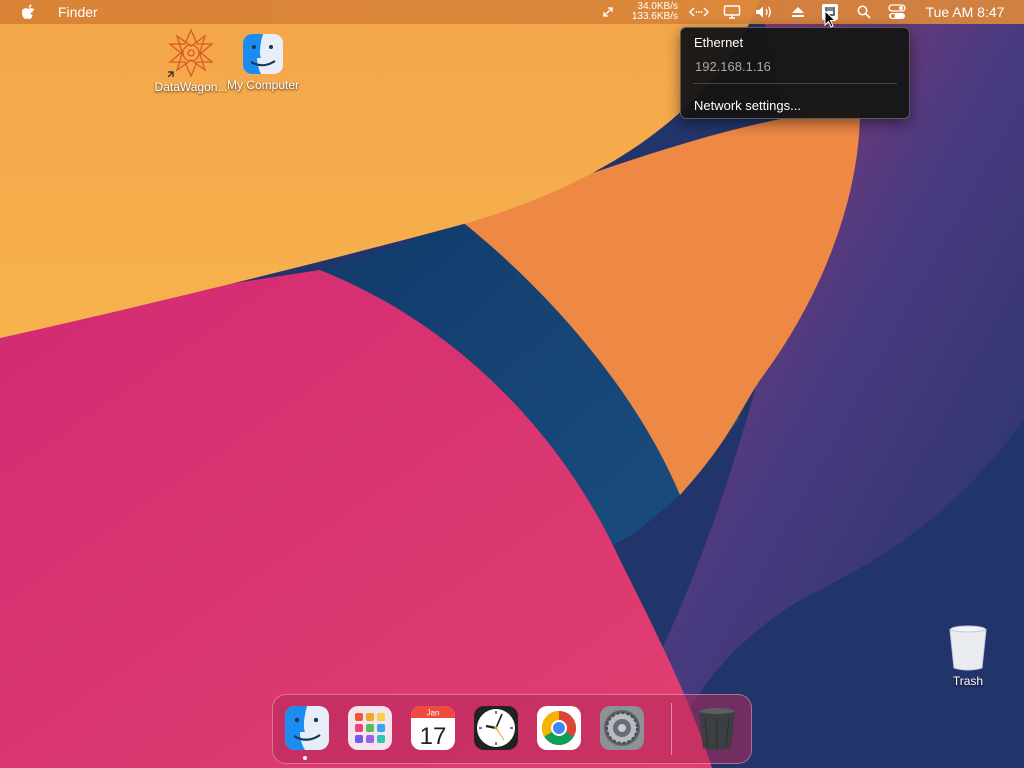 The image size is (1024, 768). Describe the element at coordinates (719, 42) in the screenshot. I see `network-menu-title: Ethernet` at that location.